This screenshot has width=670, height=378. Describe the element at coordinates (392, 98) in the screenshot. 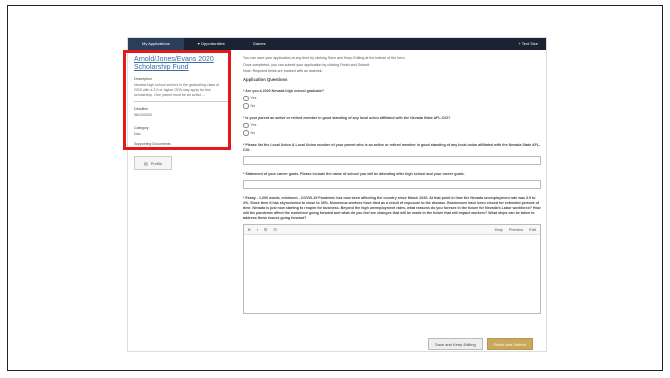

I see `q1-yes-radio: Yes` at that location.